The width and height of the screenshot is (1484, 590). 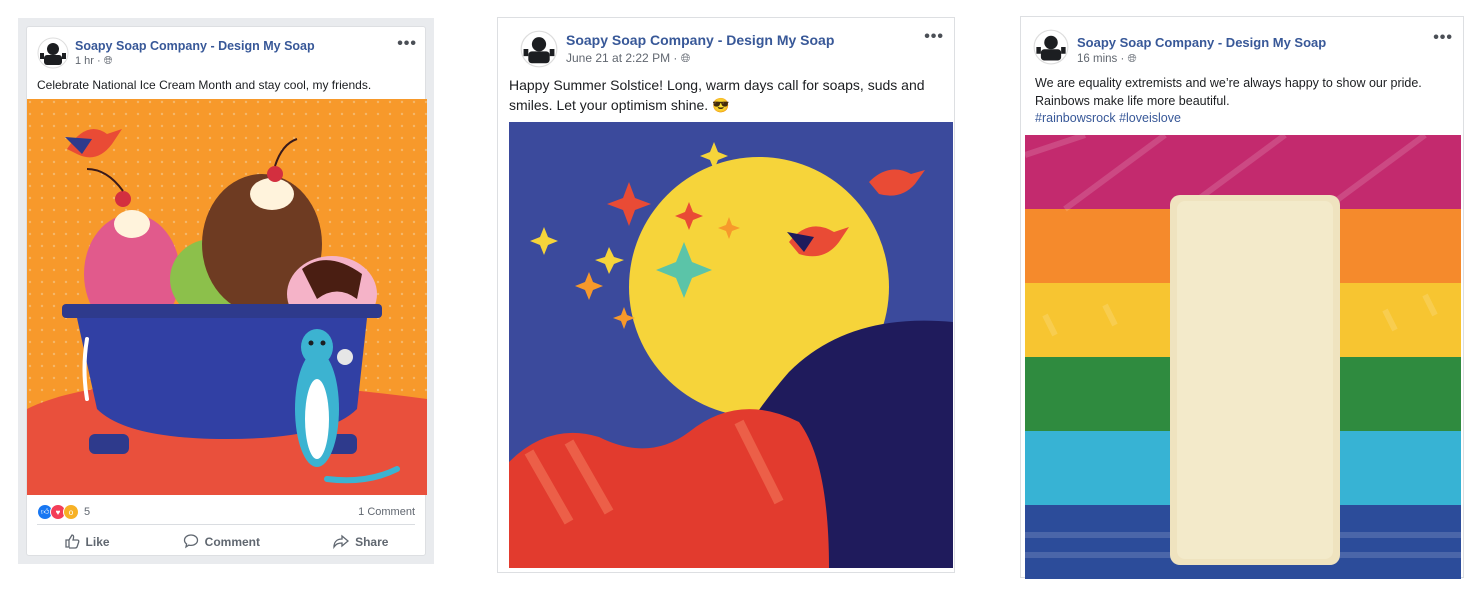 I want to click on reaction-count: 5, so click(x=87, y=512).